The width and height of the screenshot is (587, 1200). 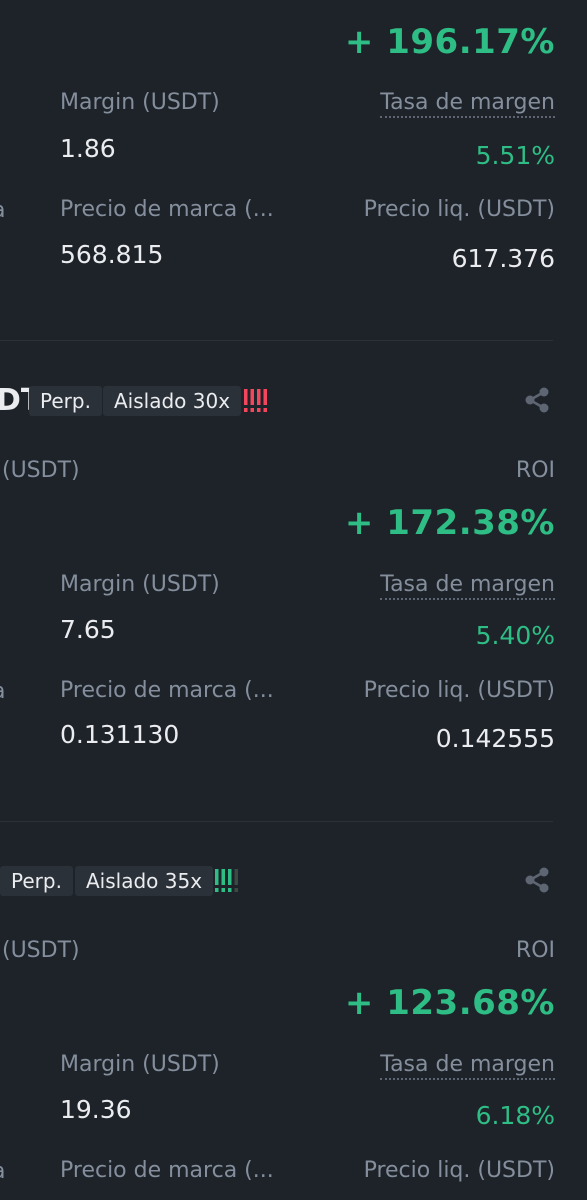 I want to click on margin-mode-tag: Aislado 35x, so click(x=144, y=881).